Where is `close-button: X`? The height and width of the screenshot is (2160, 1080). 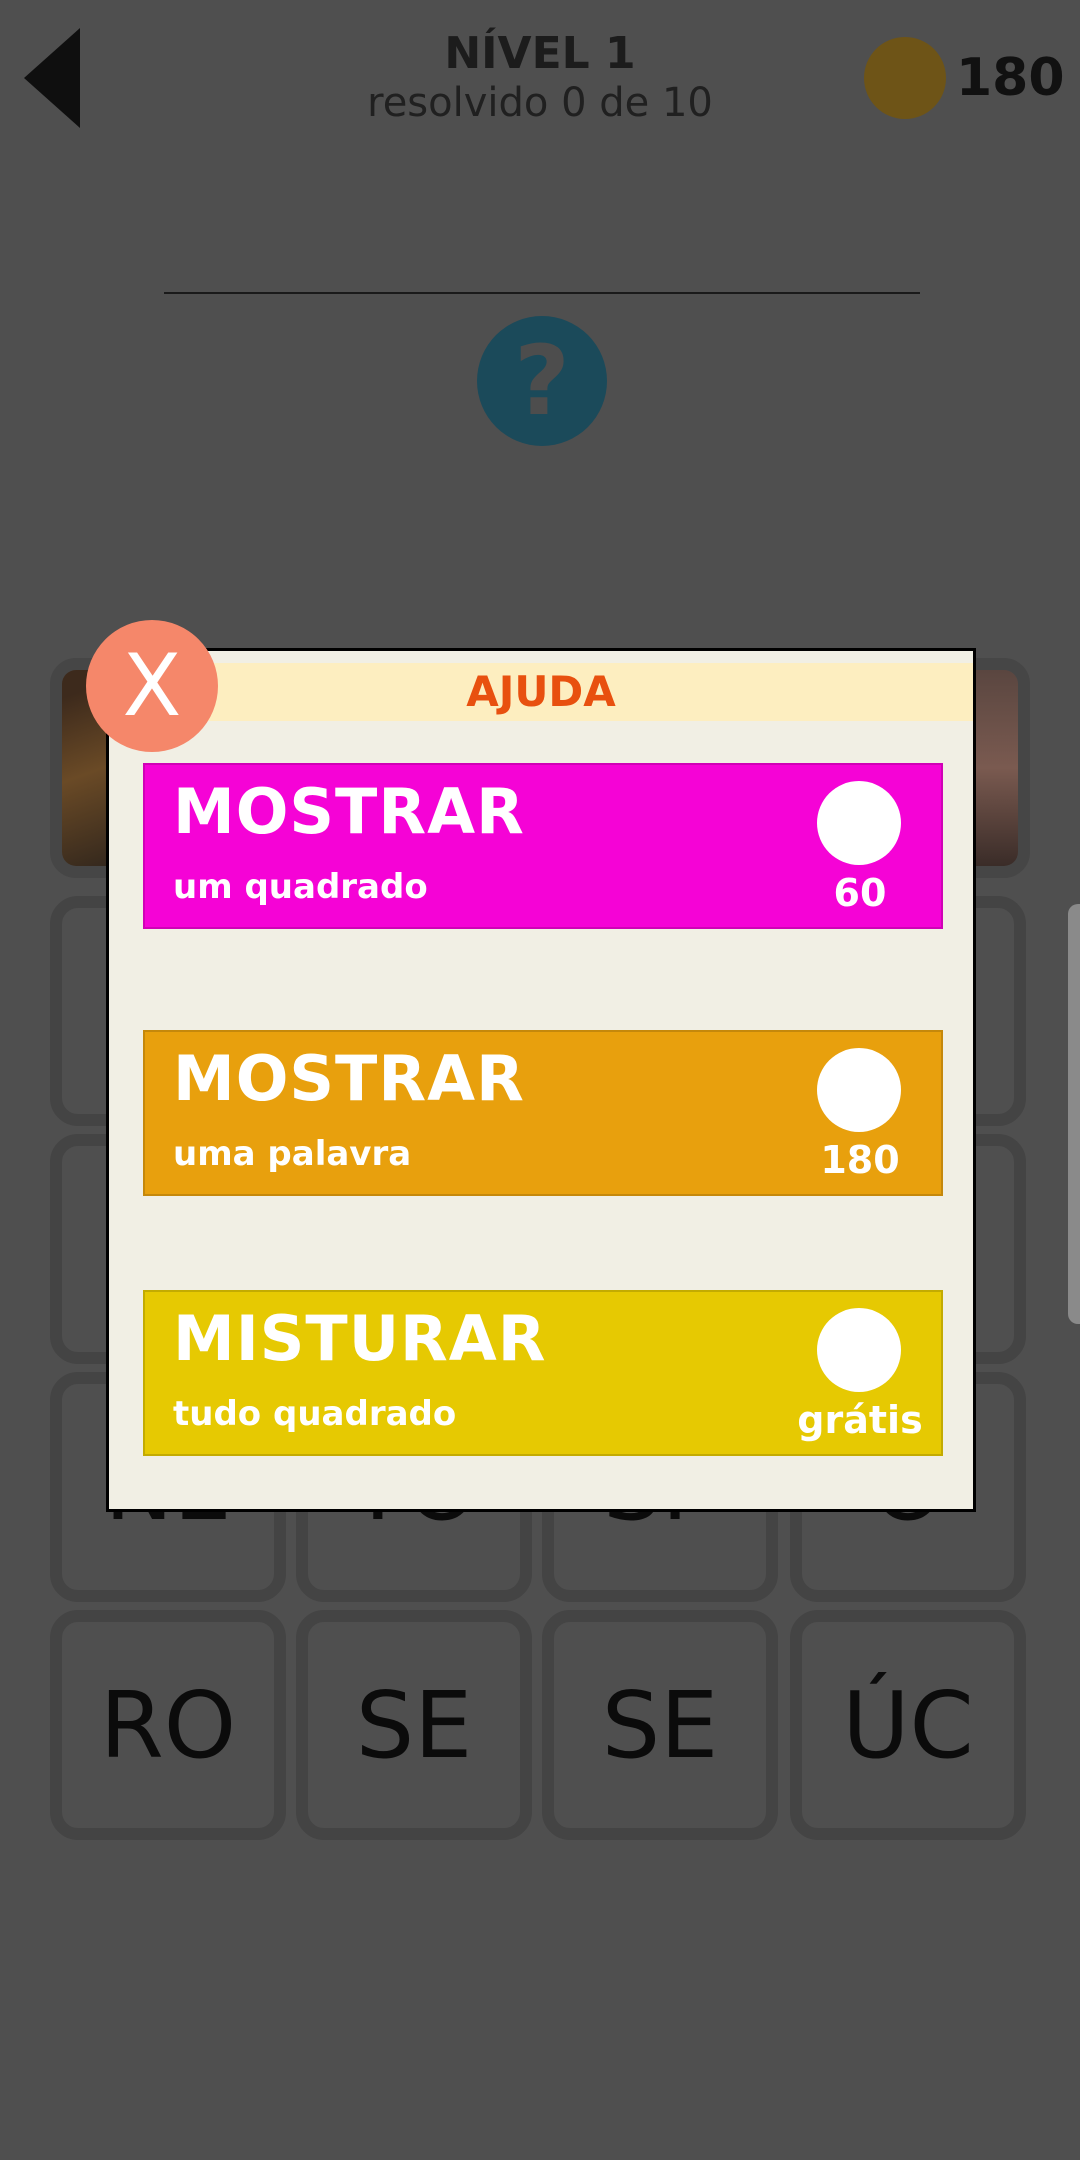
close-button: X is located at coordinates (152, 686).